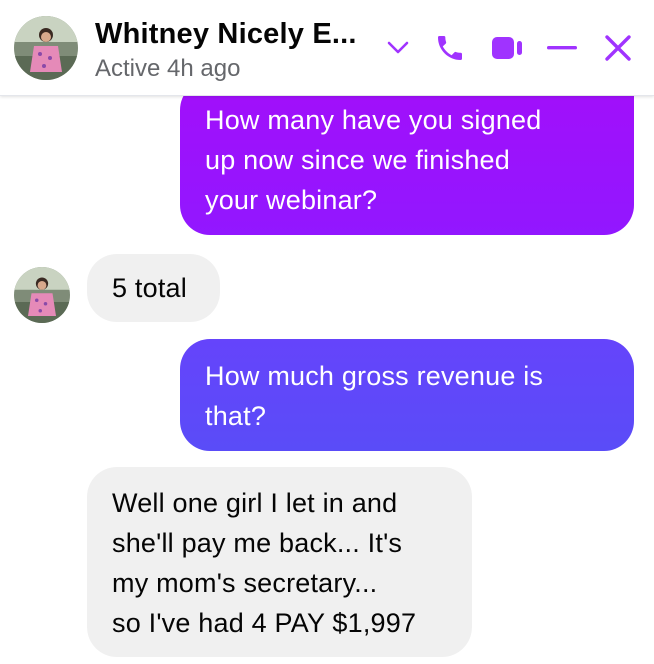  Describe the element at coordinates (42, 295) in the screenshot. I see `contact-avatar-small` at that location.